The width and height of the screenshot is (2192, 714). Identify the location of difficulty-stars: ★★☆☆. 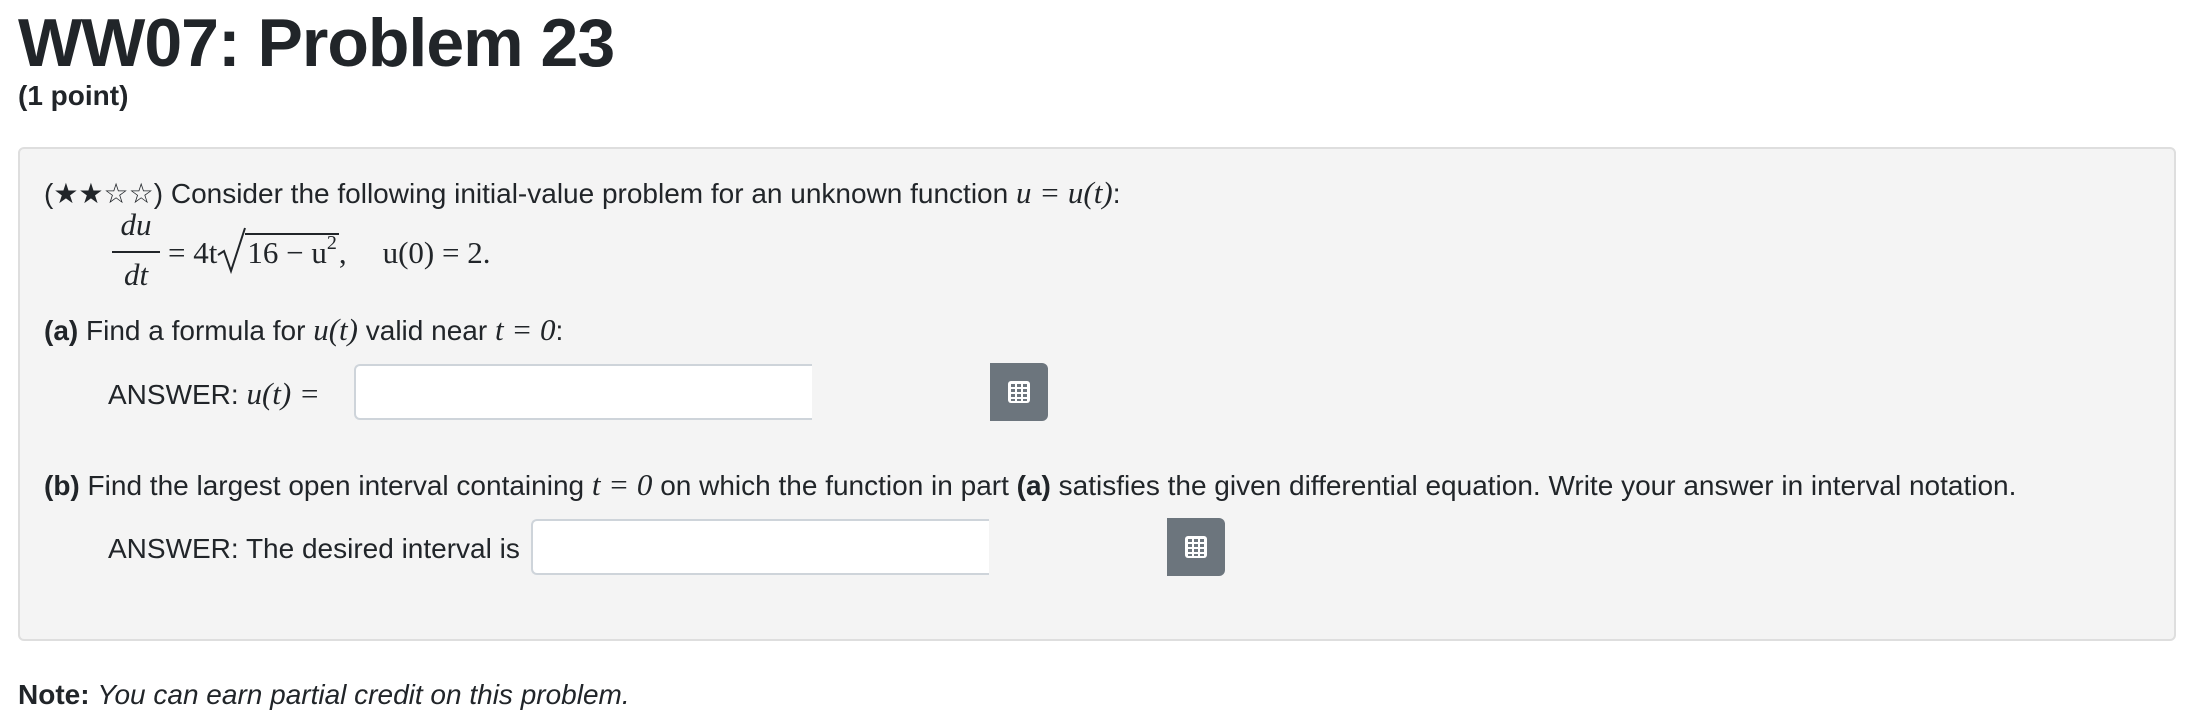
(103, 193).